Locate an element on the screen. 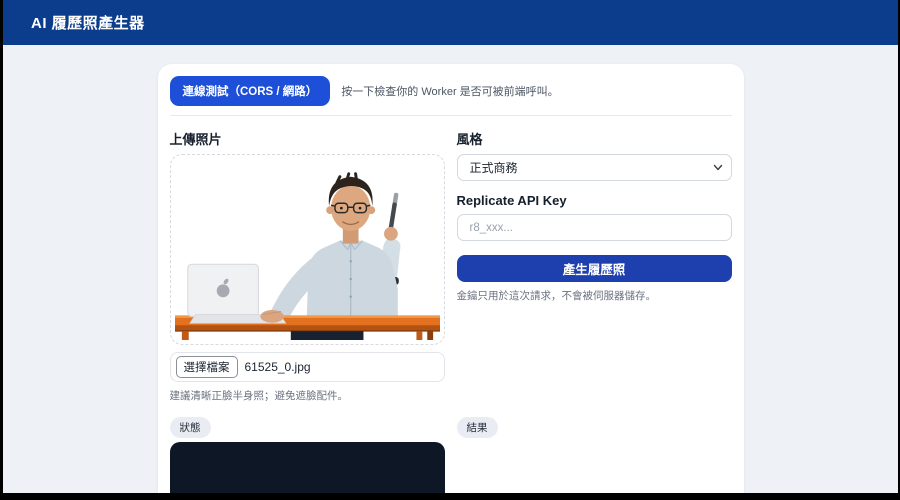 The image size is (900, 500). api-key-note: 金鑰只用於這次請求，不會被伺服器儲存。 is located at coordinates (556, 296).